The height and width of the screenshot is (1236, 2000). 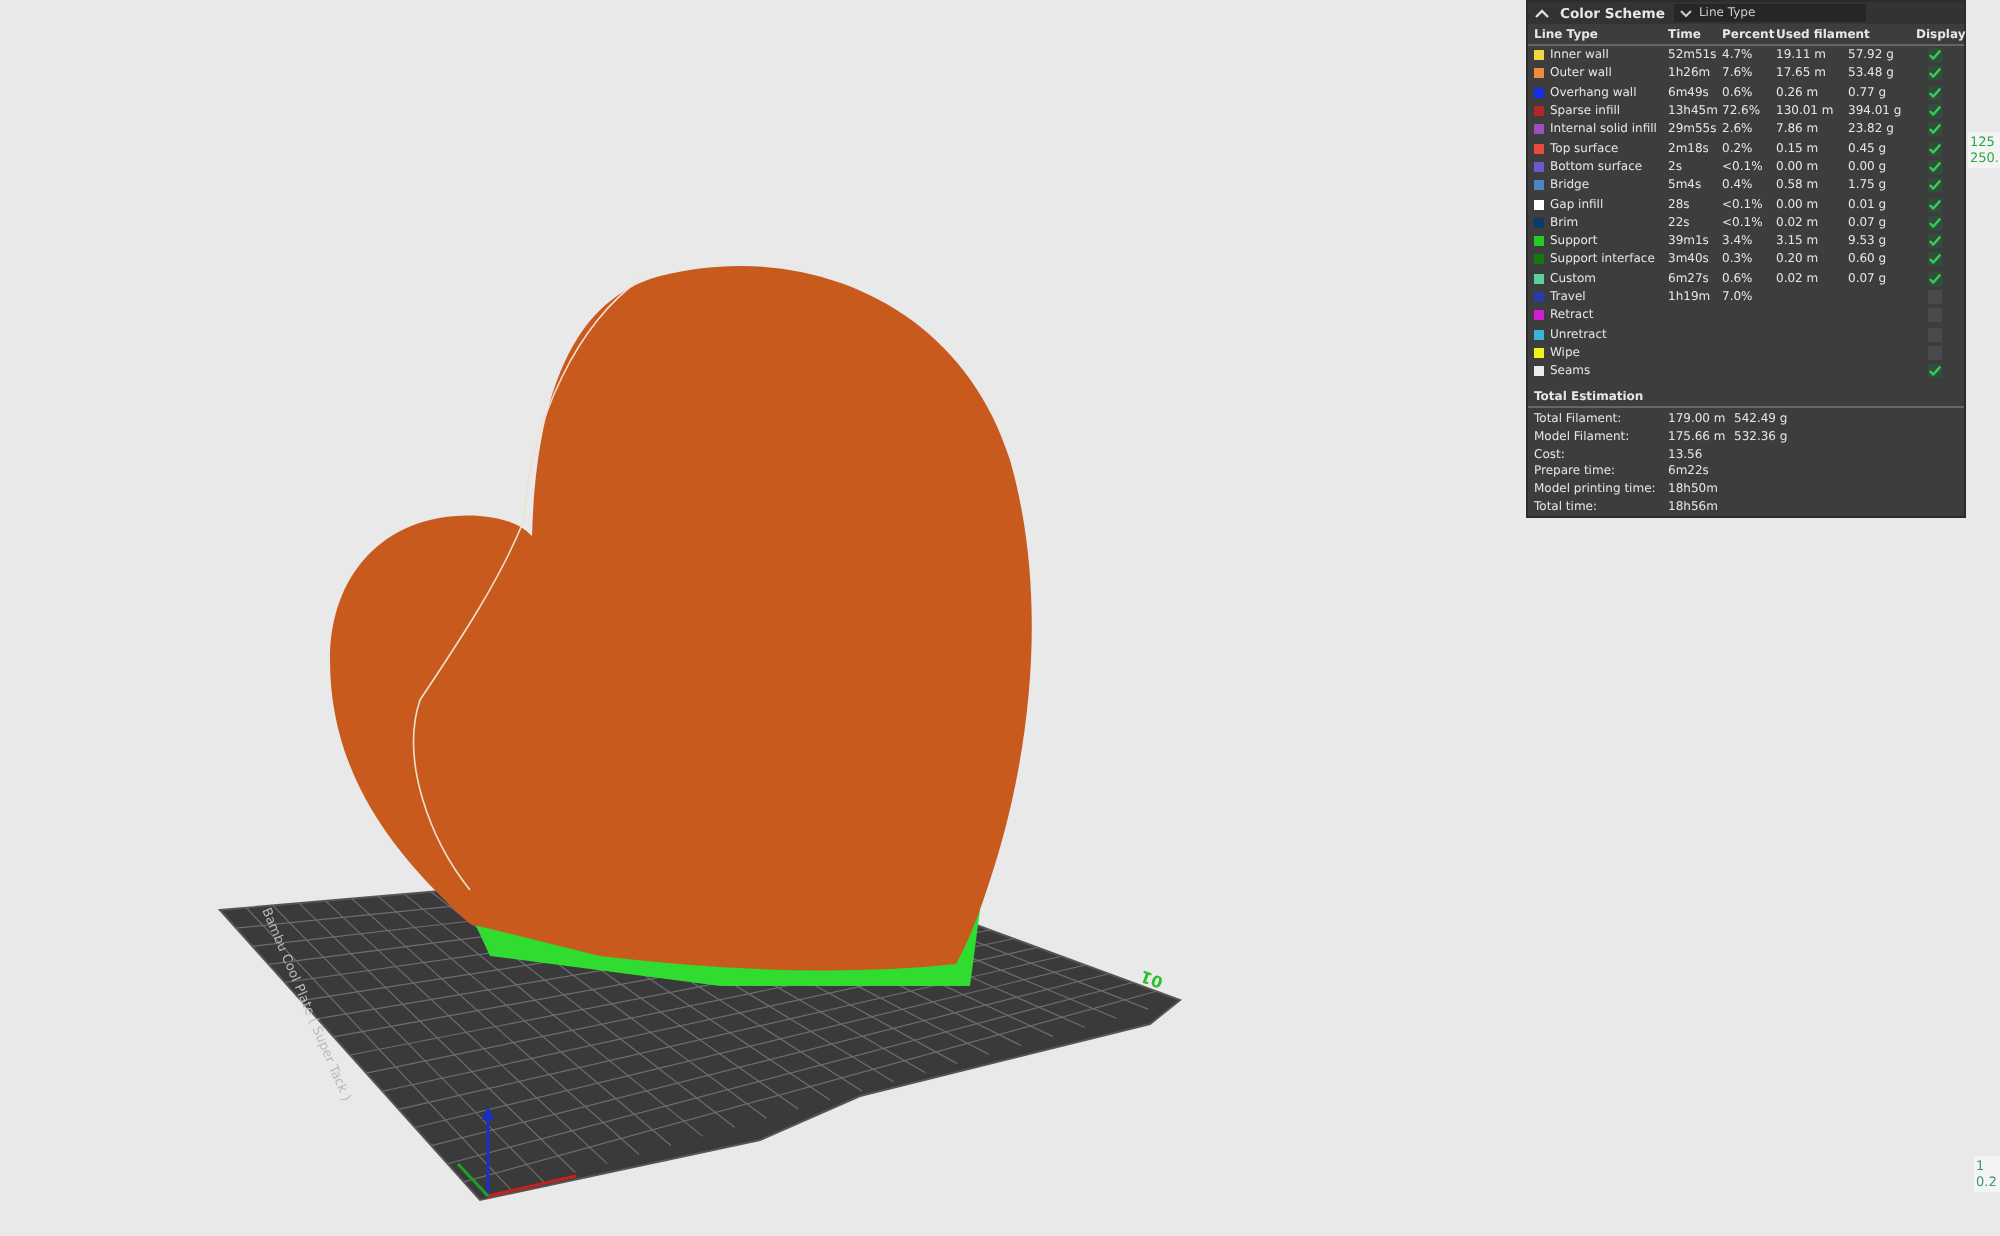 What do you see at coordinates (516, 1152) in the screenshot?
I see `axes-icon` at bounding box center [516, 1152].